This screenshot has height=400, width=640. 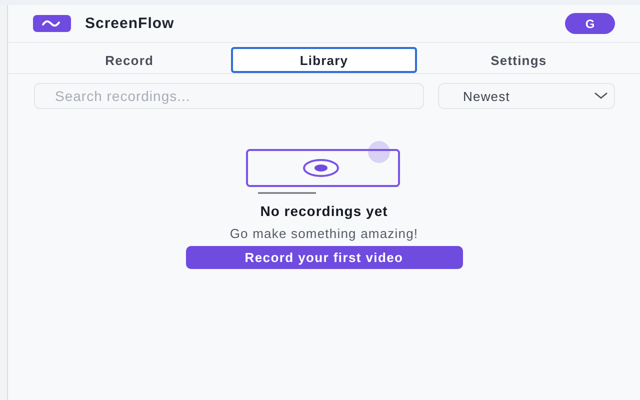 What do you see at coordinates (324, 233) in the screenshot?
I see `empty-subtitle: Go make something amazing!` at bounding box center [324, 233].